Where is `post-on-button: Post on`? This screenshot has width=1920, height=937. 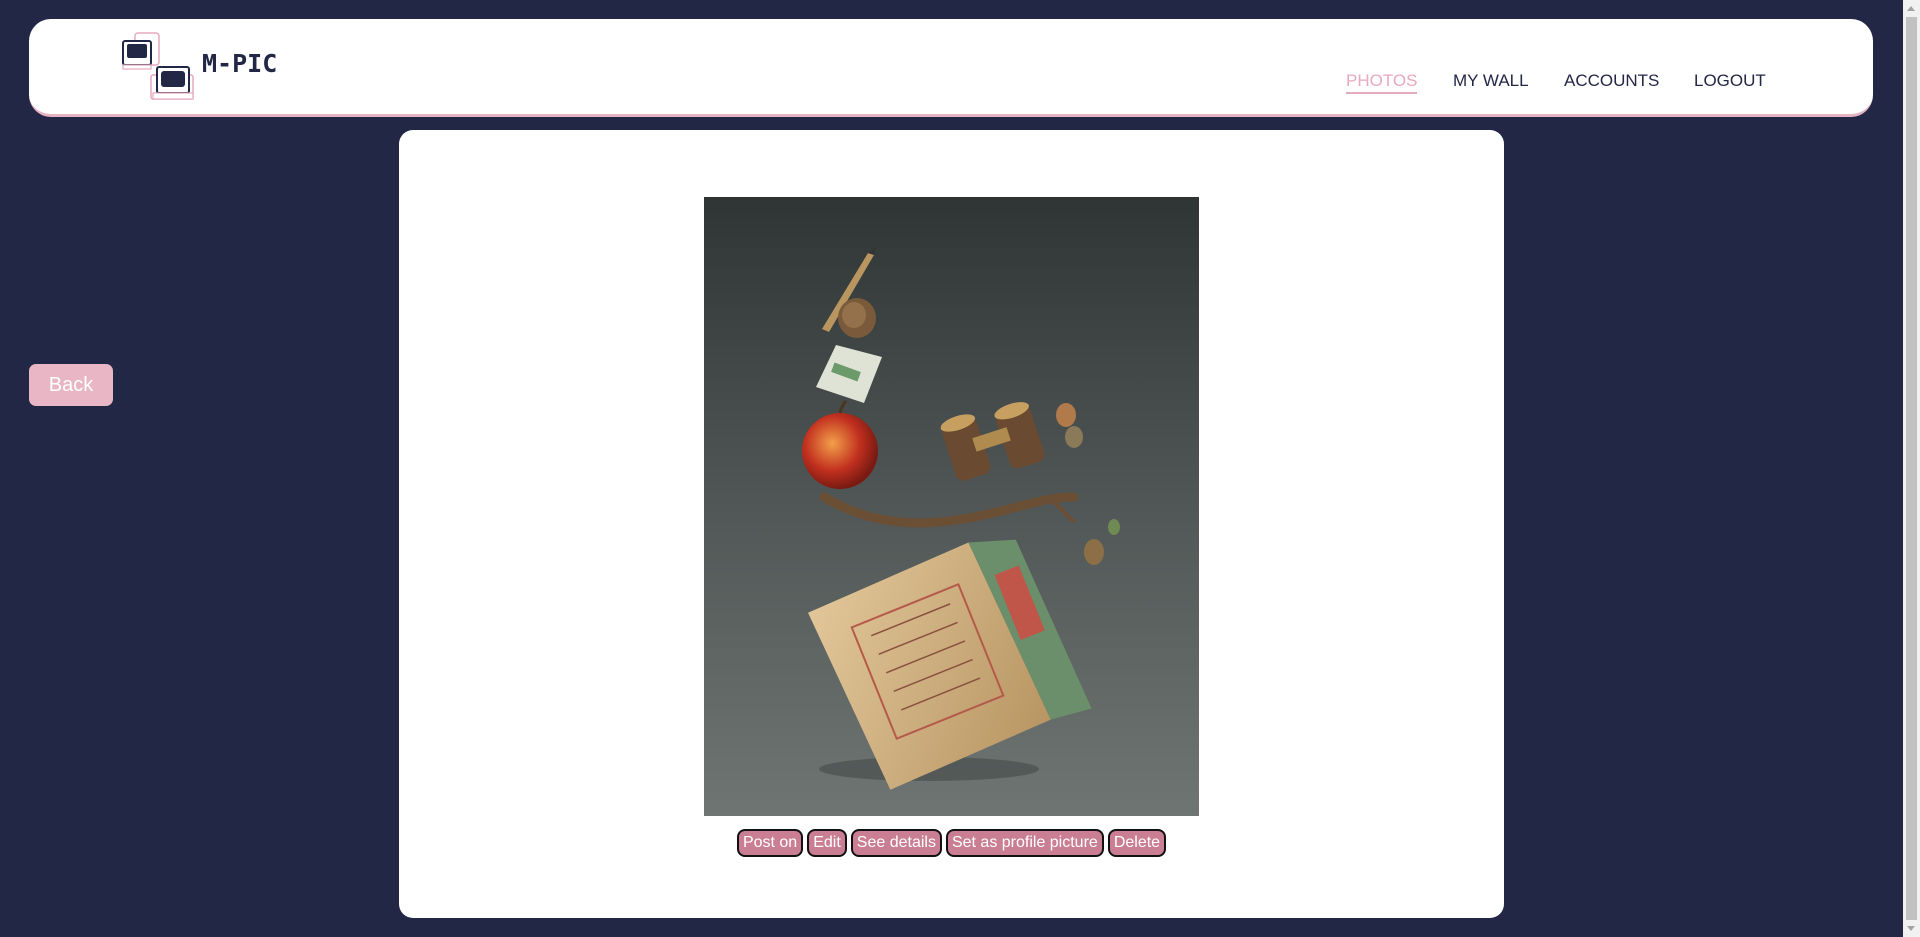
post-on-button: Post on is located at coordinates (770, 843).